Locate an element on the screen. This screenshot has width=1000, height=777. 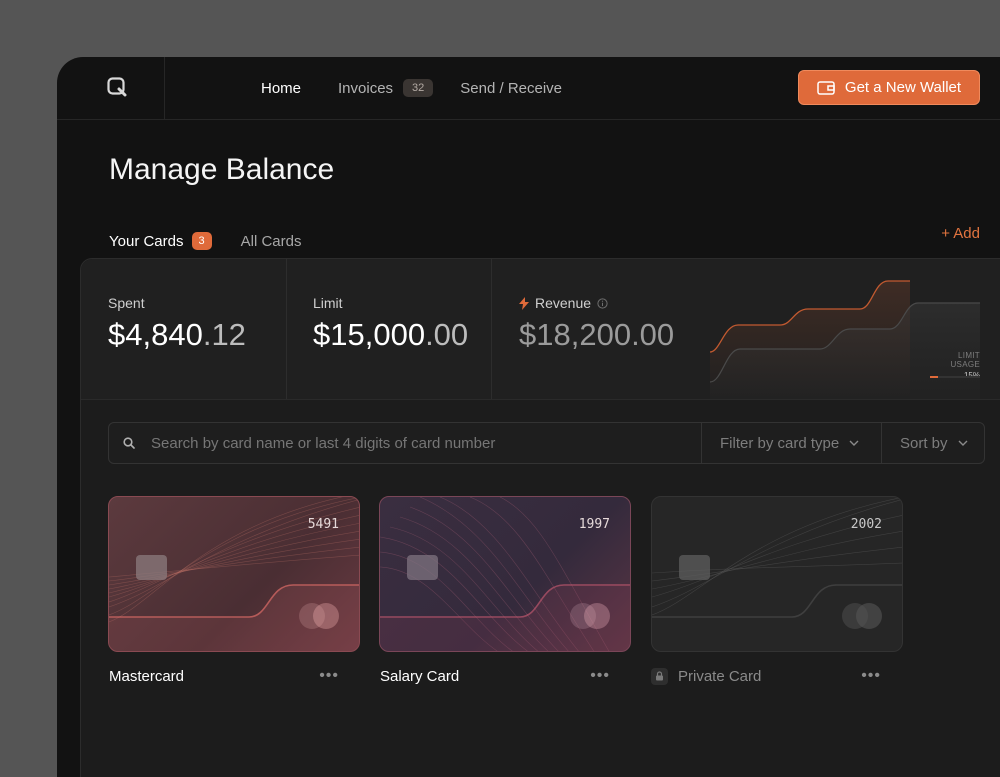
tab-your-cards-label: Your Cards is located at coordinates (146, 241).